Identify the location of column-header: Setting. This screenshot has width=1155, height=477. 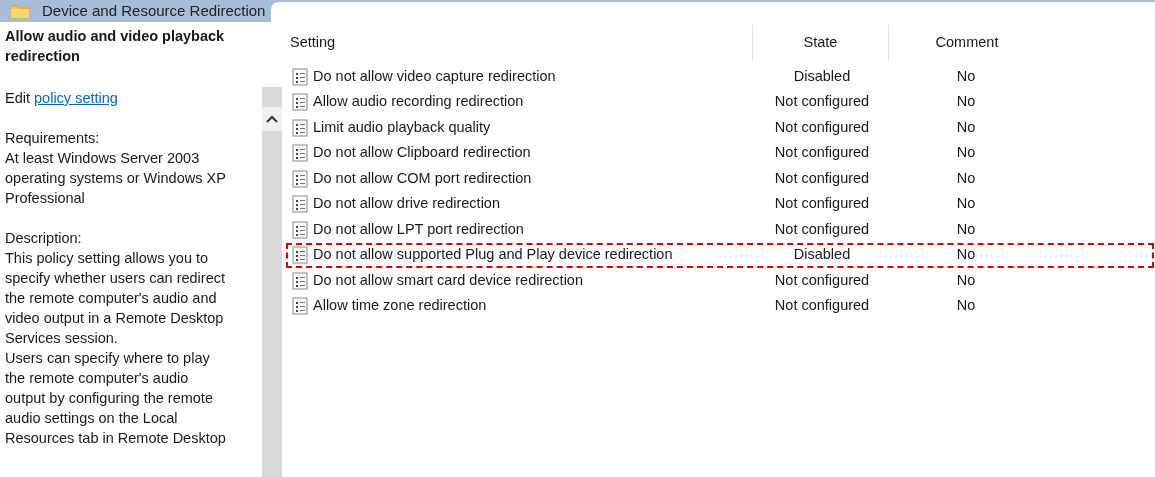
(519, 43).